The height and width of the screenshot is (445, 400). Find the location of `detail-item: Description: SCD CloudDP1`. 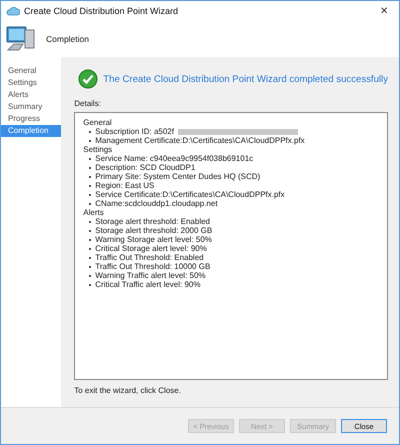

detail-item: Description: SCD CloudDP1 is located at coordinates (145, 167).